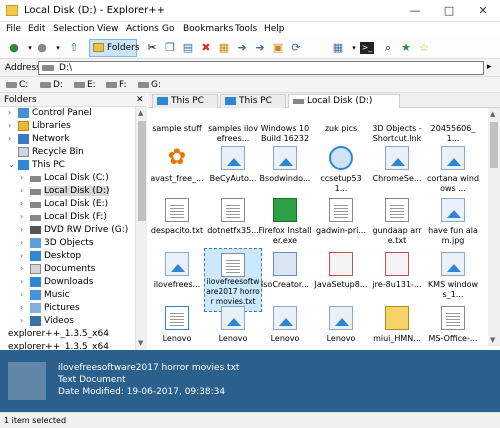 The image size is (500, 428). I want to click on tab-local-disk-d: Local Disk (D:), so click(344, 101).